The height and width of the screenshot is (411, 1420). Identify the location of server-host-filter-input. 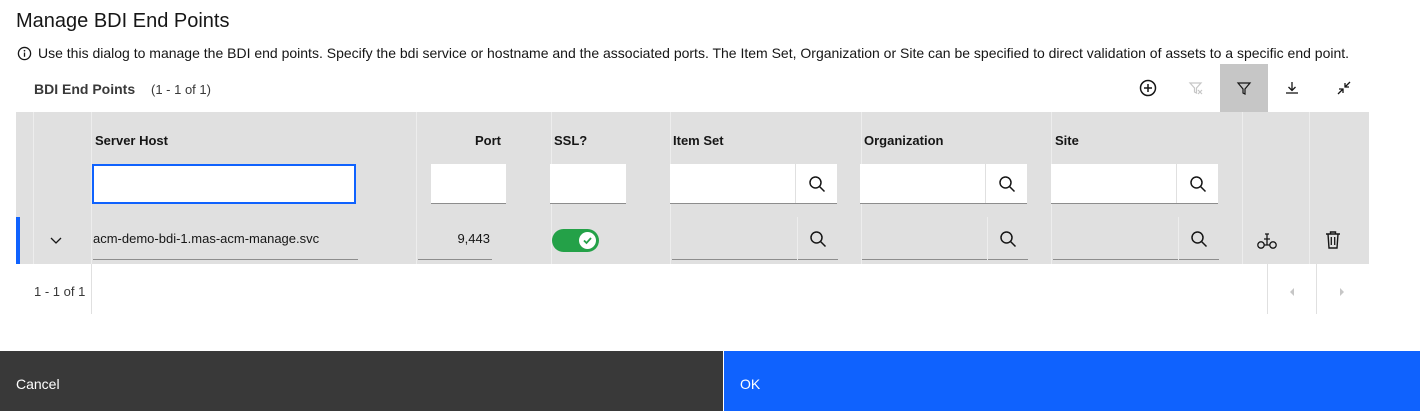
(224, 184).